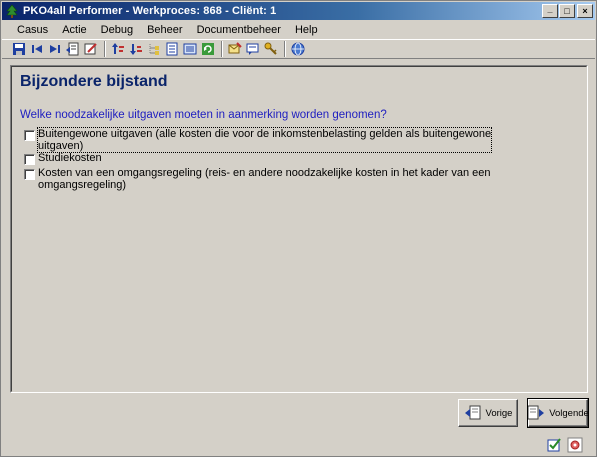 This screenshot has width=597, height=457. Describe the element at coordinates (19, 49) in the screenshot. I see `save-icon` at that location.